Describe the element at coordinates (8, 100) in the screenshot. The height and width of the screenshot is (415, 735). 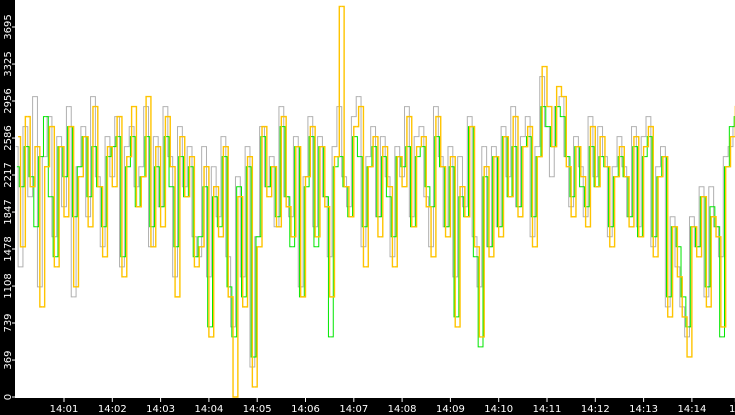
I see `y-tick-label: 2956` at that location.